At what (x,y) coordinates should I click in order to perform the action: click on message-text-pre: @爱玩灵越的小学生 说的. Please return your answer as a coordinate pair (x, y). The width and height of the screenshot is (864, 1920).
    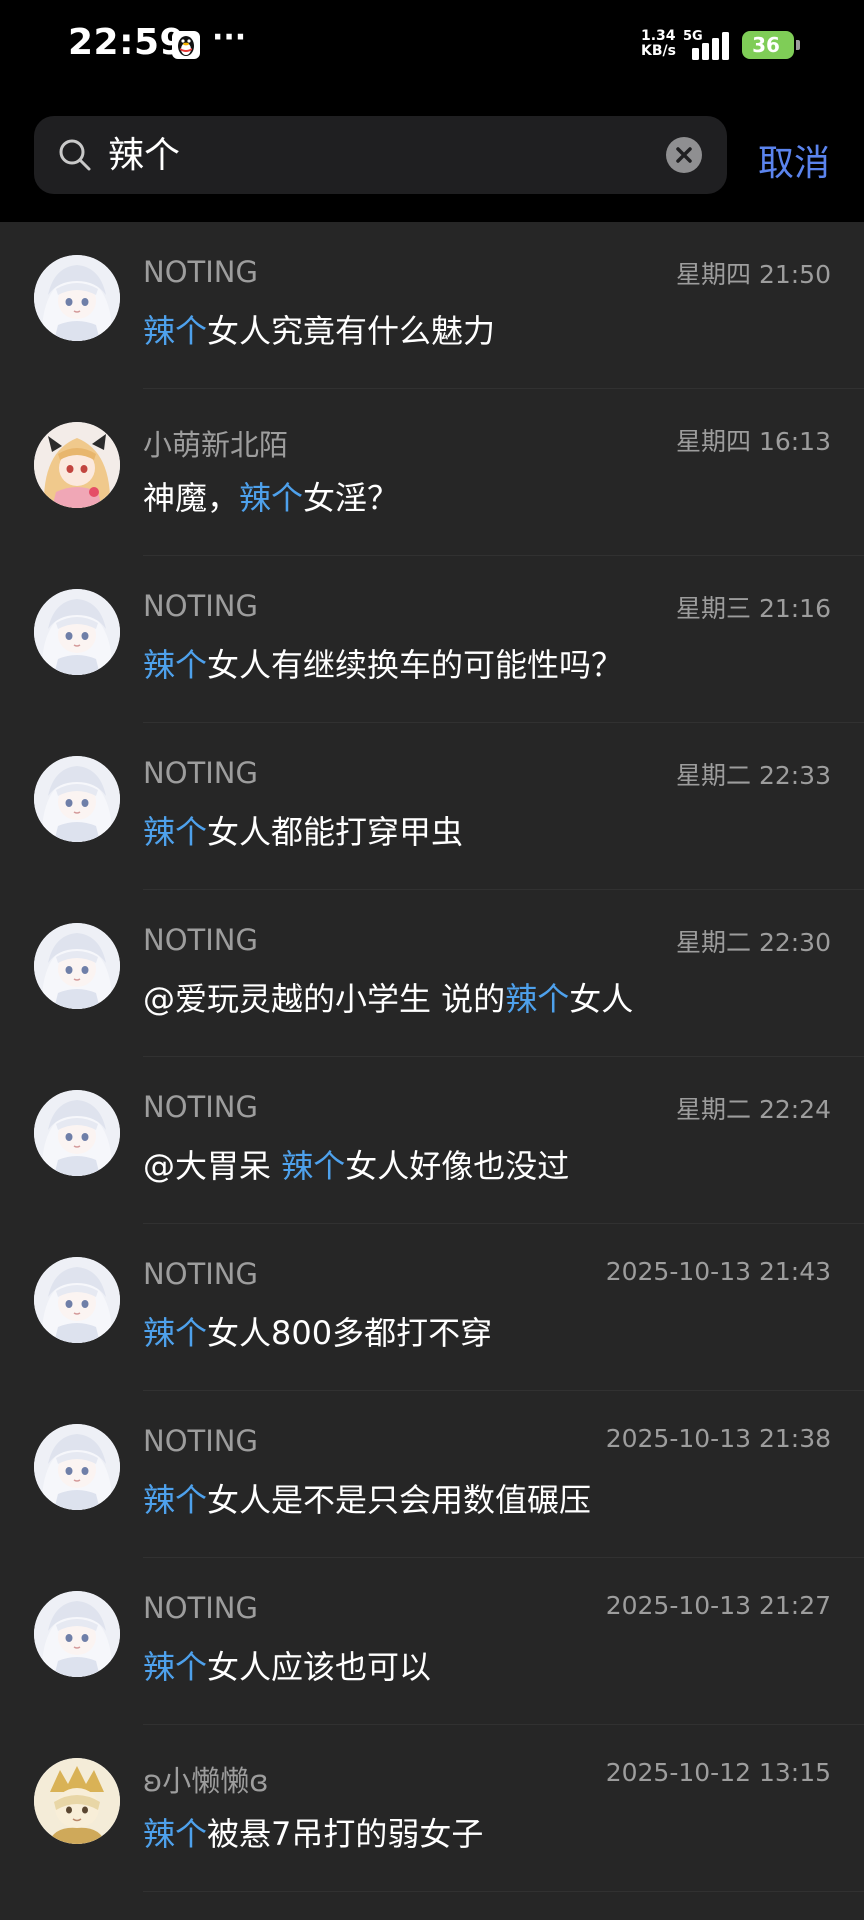
    Looking at the image, I should click on (324, 999).